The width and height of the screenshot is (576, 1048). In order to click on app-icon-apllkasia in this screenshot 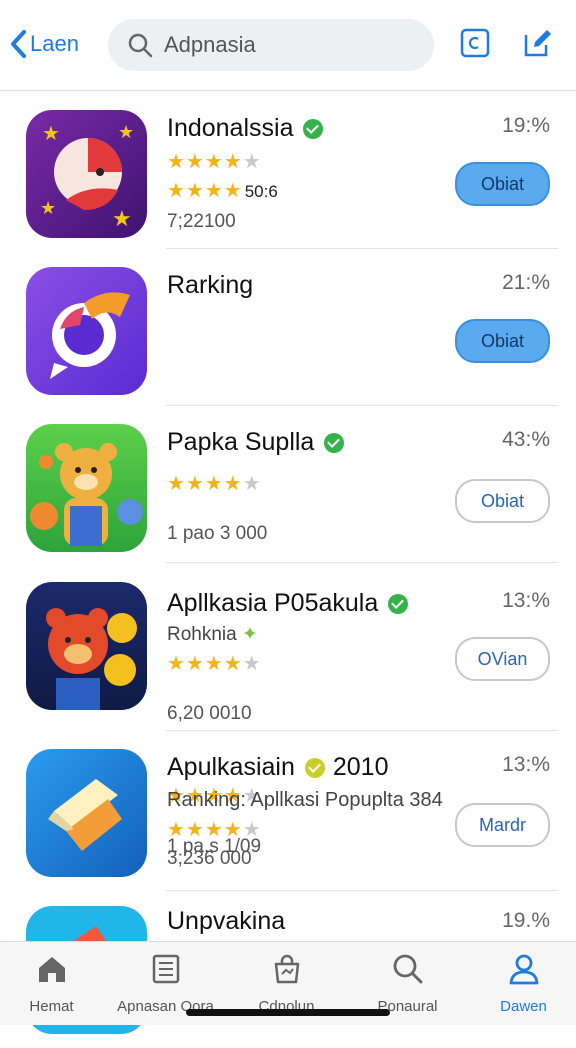, I will do `click(86, 646)`.